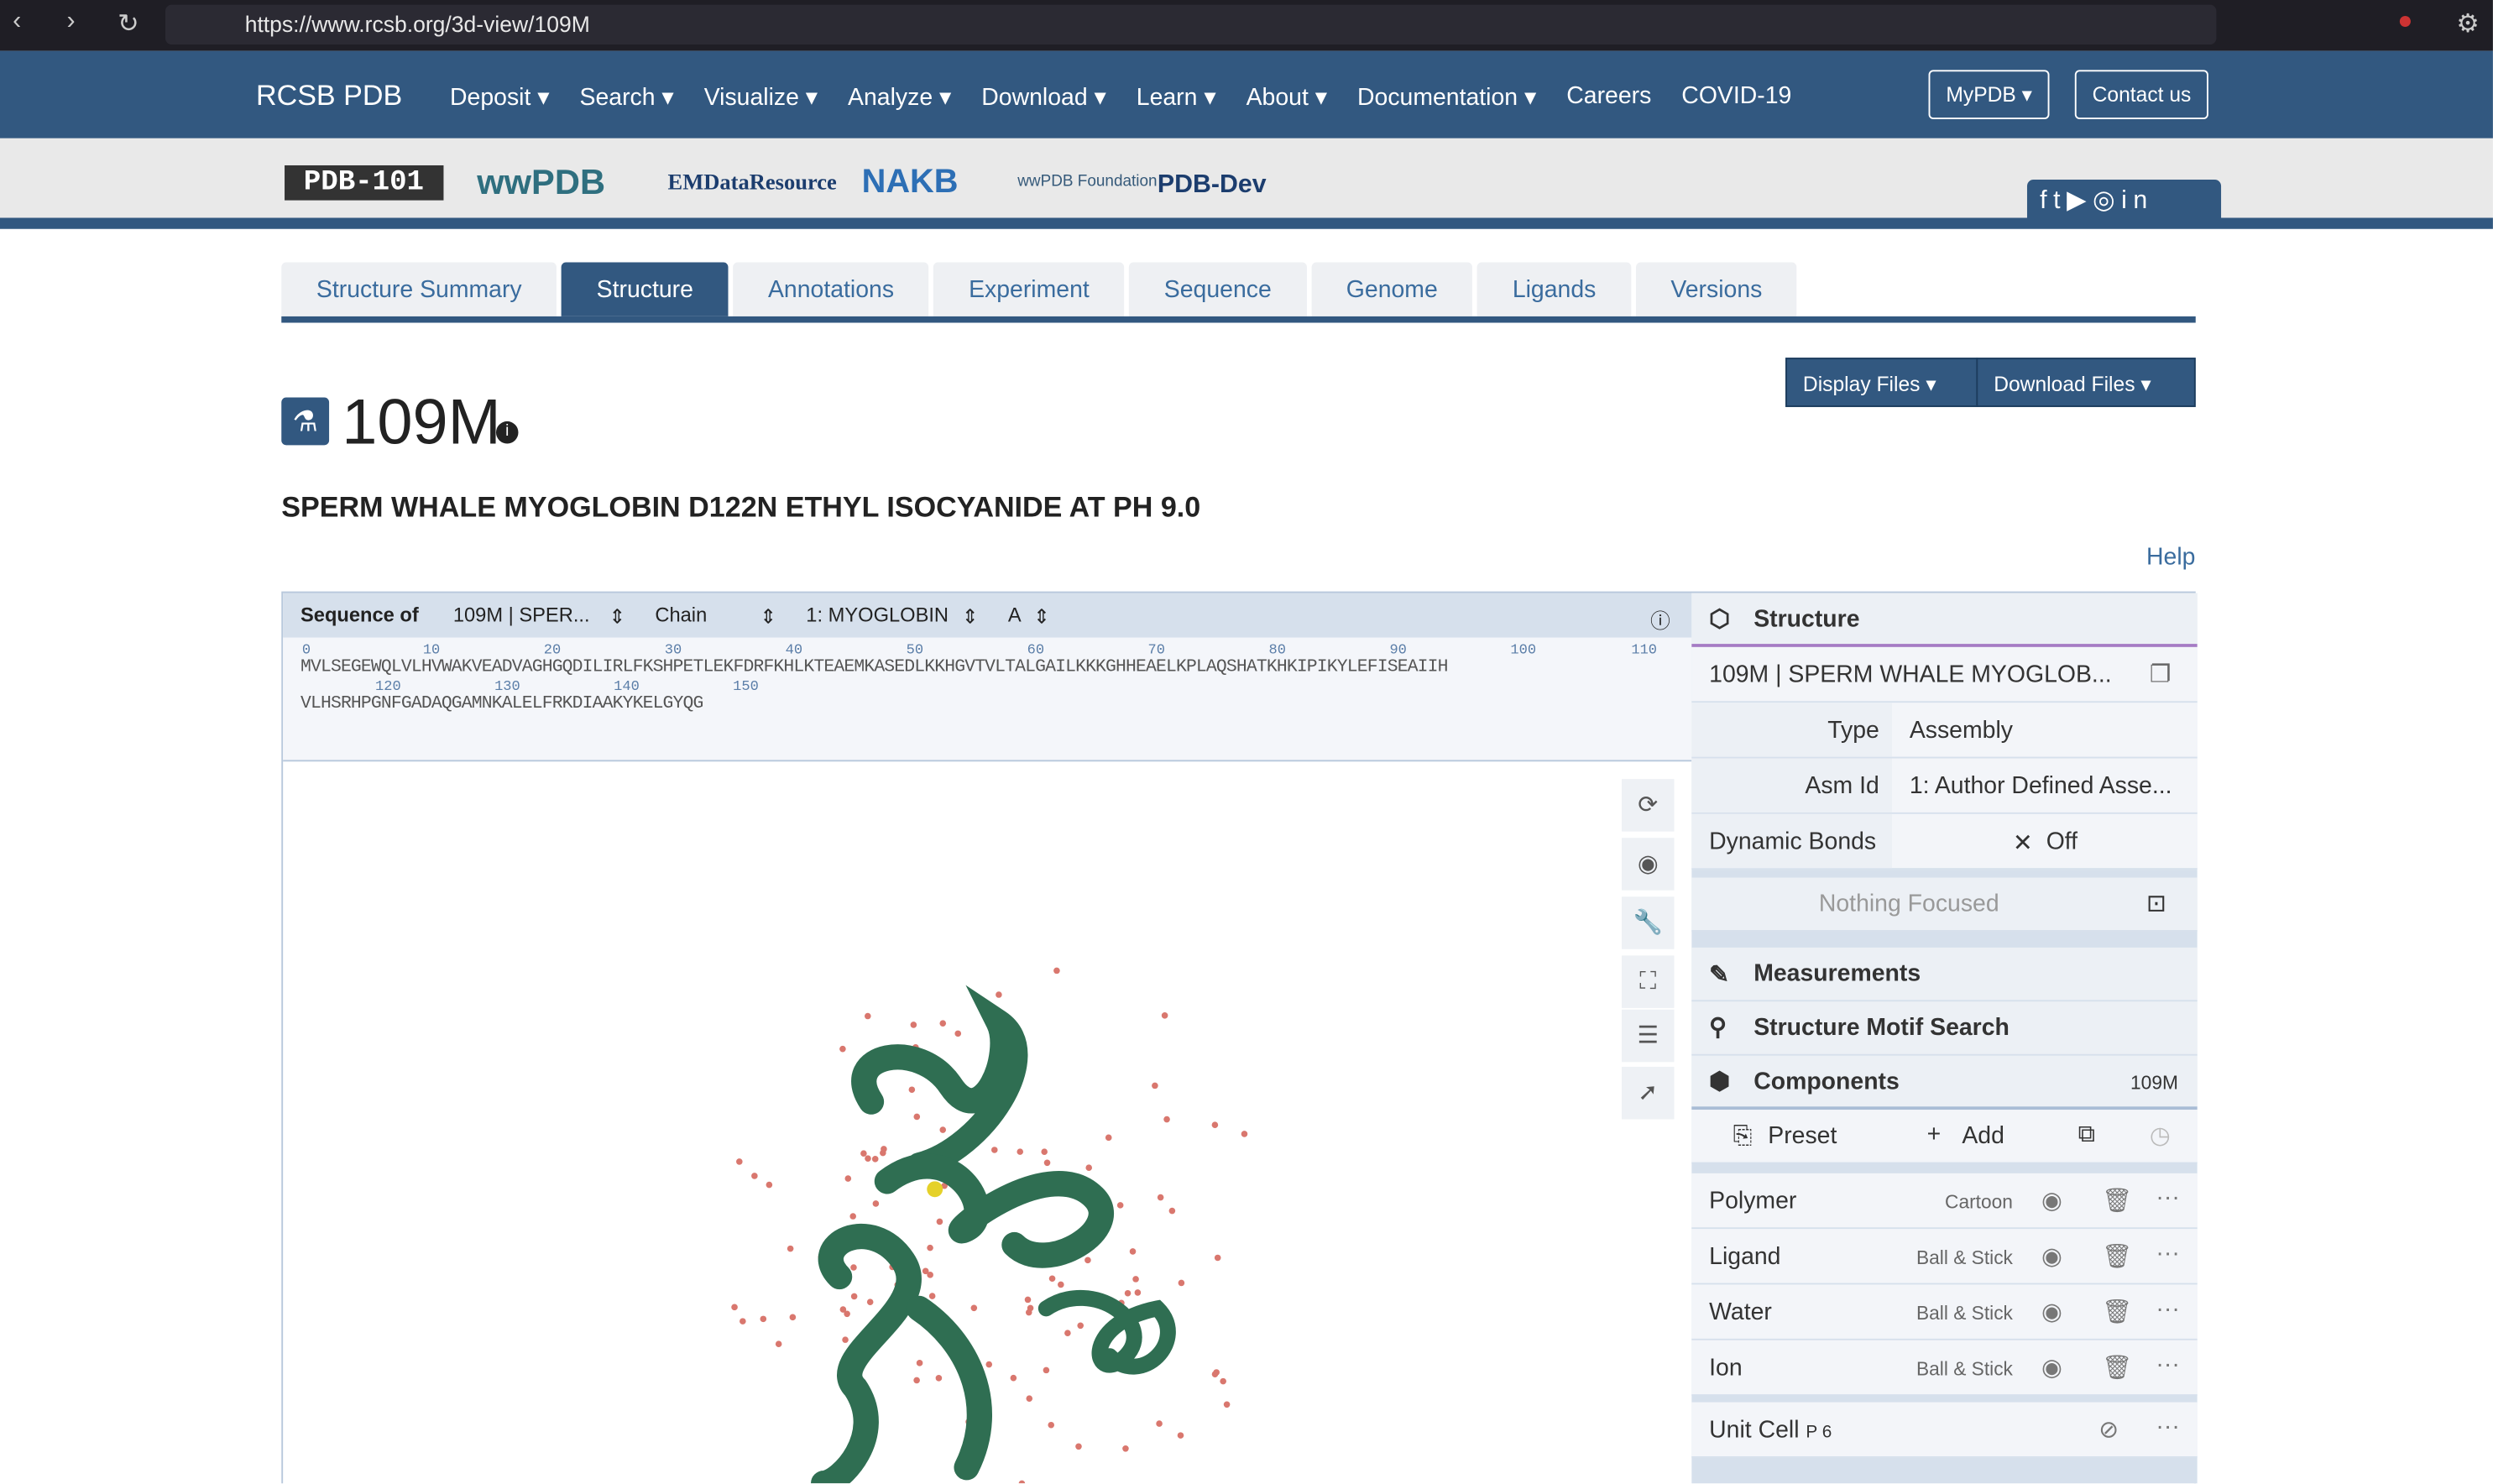 This screenshot has width=2493, height=1484. What do you see at coordinates (910, 182) in the screenshot?
I see `nakb-logo: NAKB` at bounding box center [910, 182].